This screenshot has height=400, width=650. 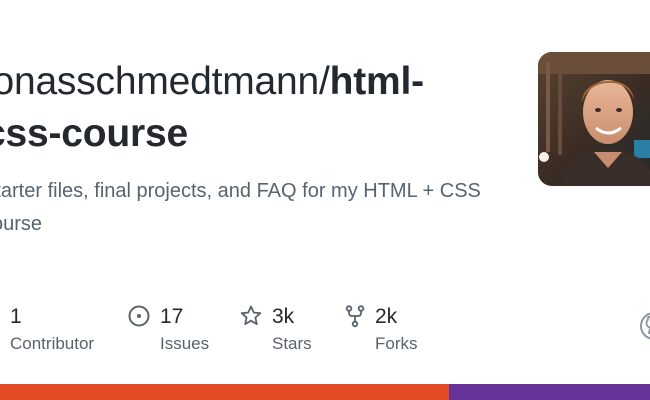 I want to click on language-segment-css, so click(x=549, y=392).